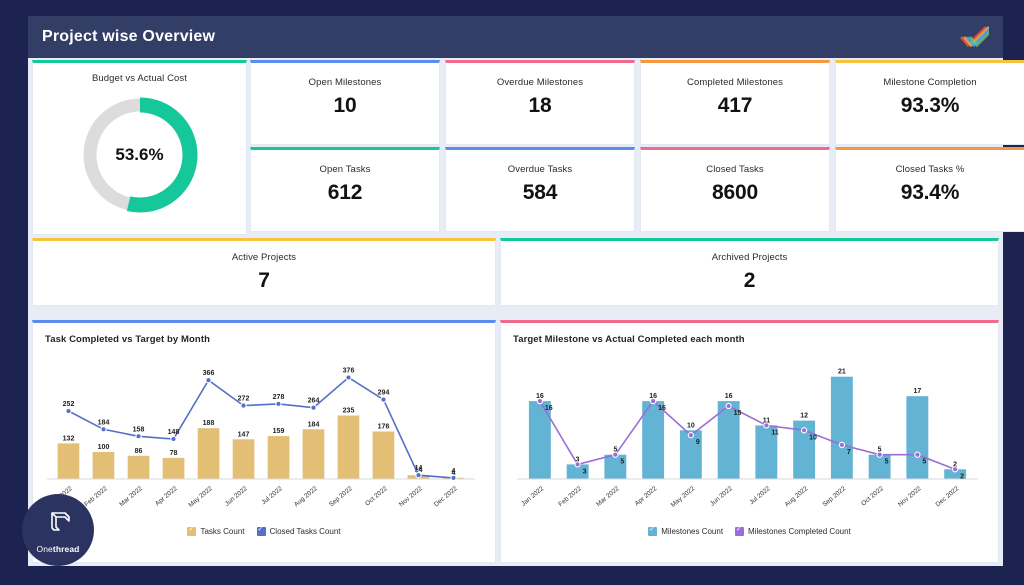 Image resolution: width=1024 pixels, height=585 pixels. What do you see at coordinates (222, 531) in the screenshot?
I see `legend-label: Tasks Count` at bounding box center [222, 531].